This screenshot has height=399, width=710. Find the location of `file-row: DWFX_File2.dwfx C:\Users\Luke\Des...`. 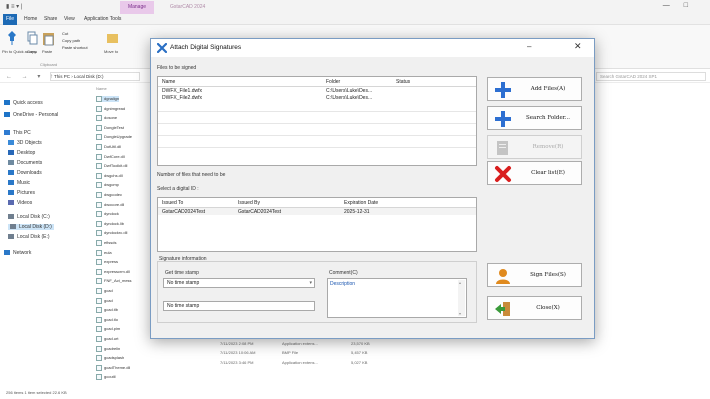

file-row: DWFX_File2.dwfx C:\Users\Luke\Des... is located at coordinates (317, 97).